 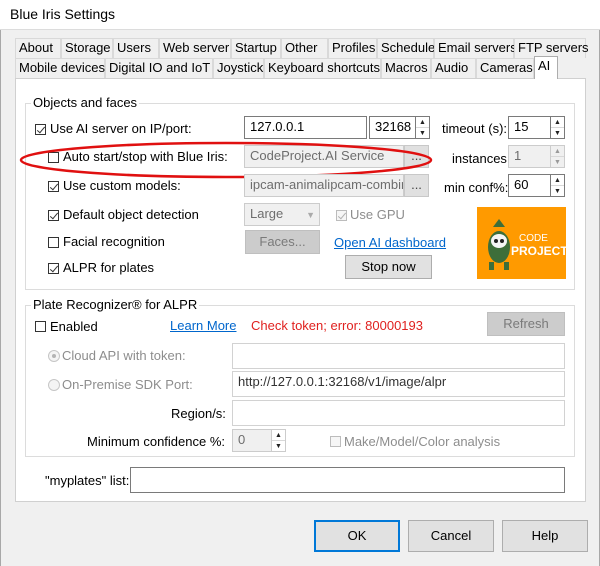 I want to click on ai-server-ip-input: 127.0.0.1, so click(x=305, y=127).